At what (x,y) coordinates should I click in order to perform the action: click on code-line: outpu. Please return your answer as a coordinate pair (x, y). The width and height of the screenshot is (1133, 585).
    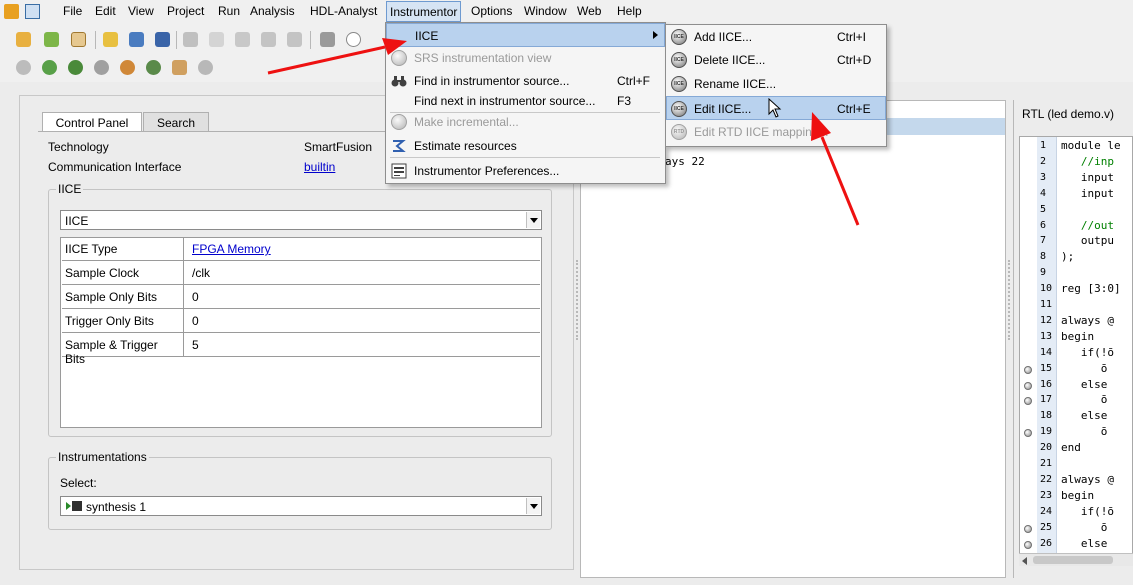
    Looking at the image, I should click on (1087, 241).